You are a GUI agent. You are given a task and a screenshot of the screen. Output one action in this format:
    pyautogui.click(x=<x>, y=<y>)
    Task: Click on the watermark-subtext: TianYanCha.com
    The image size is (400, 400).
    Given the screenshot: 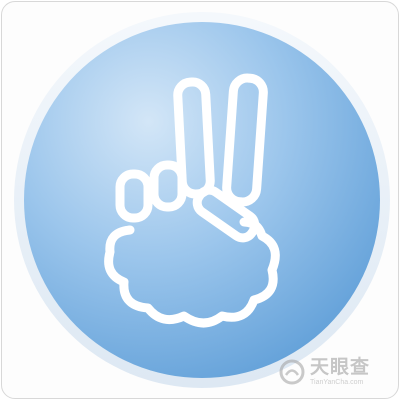 What is the action you would take?
    pyautogui.click(x=337, y=382)
    